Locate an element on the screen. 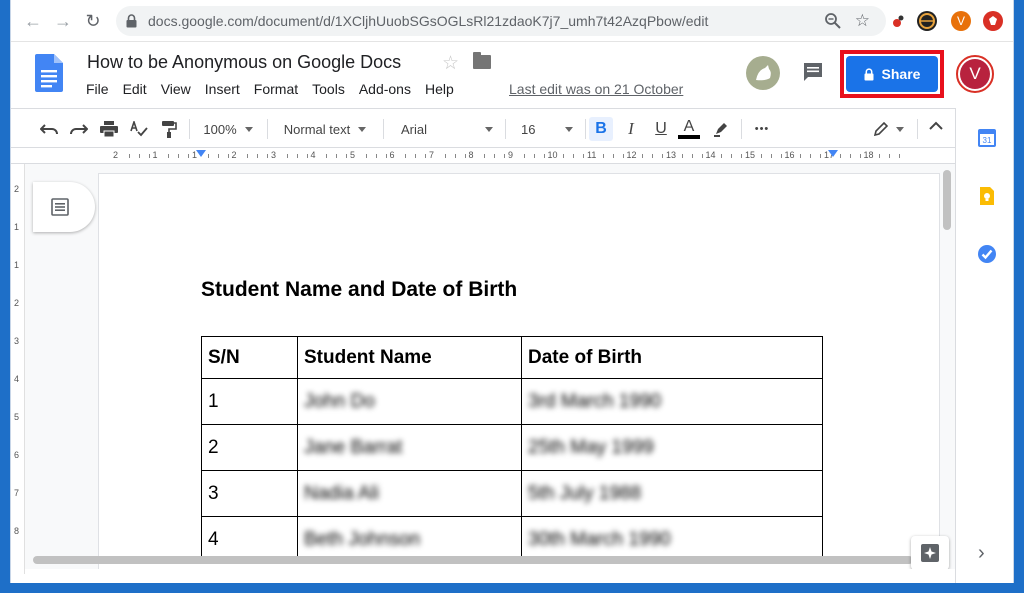 This screenshot has height=593, width=1024. paragraph-style-dropdown: Normal text is located at coordinates (325, 129).